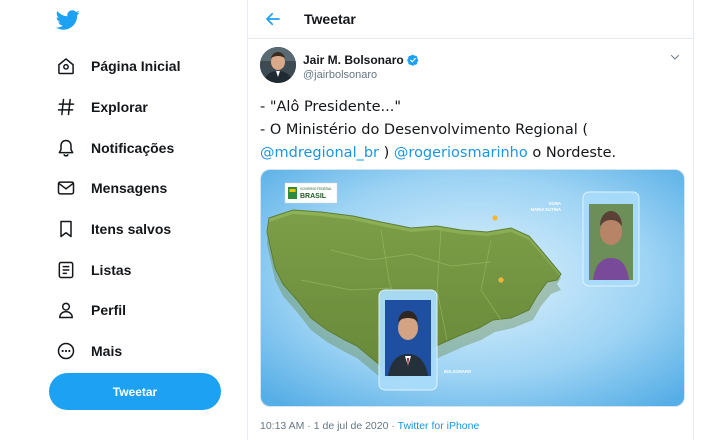 The width and height of the screenshot is (713, 440). I want to click on brand-top-text: GOVERNO FEDERAL, so click(316, 189).